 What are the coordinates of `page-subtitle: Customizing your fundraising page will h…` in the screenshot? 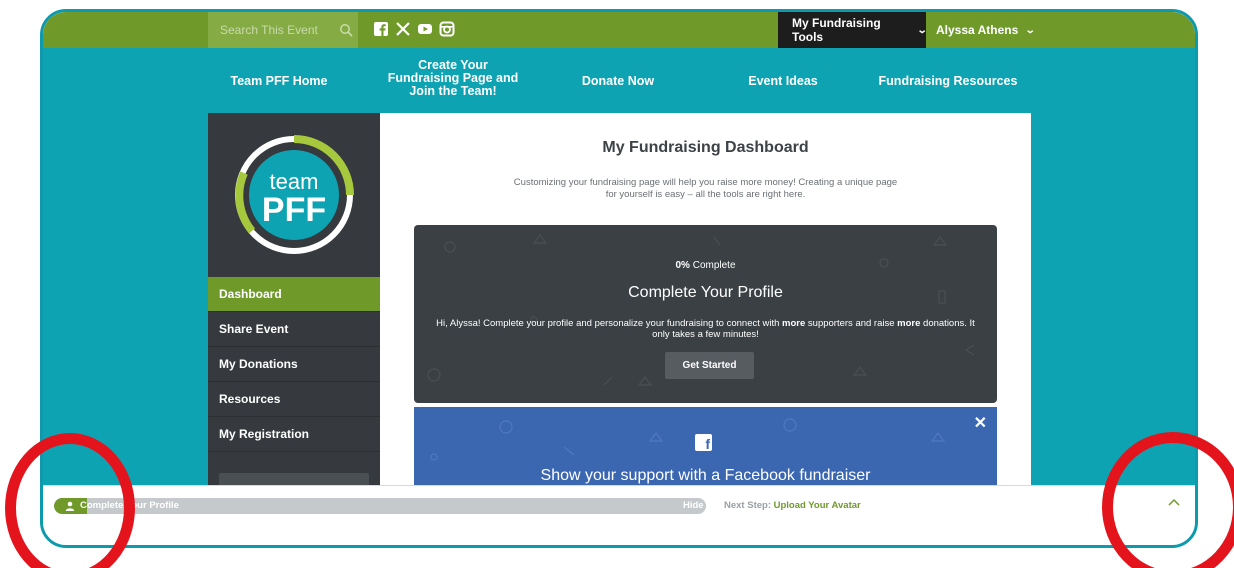 It's located at (705, 188).